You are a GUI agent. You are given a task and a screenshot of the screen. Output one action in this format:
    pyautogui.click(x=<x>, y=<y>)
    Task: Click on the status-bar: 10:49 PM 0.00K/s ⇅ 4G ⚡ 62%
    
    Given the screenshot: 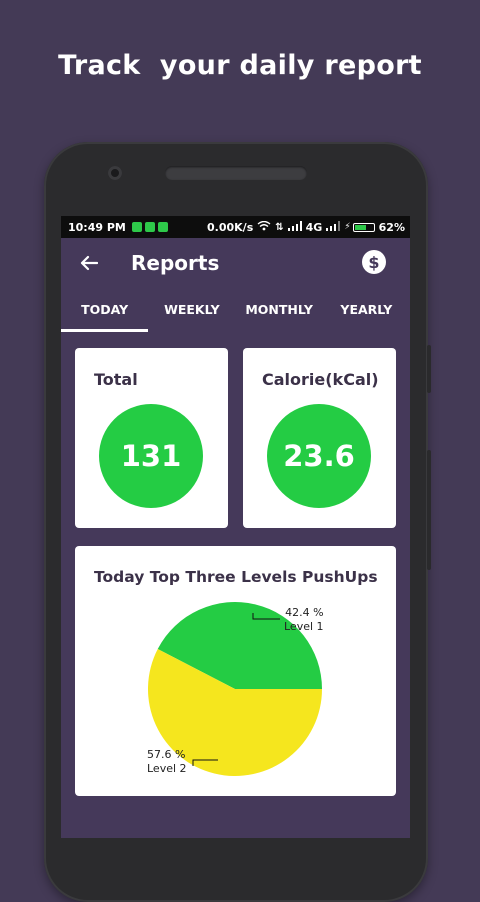 What is the action you would take?
    pyautogui.click(x=235, y=227)
    